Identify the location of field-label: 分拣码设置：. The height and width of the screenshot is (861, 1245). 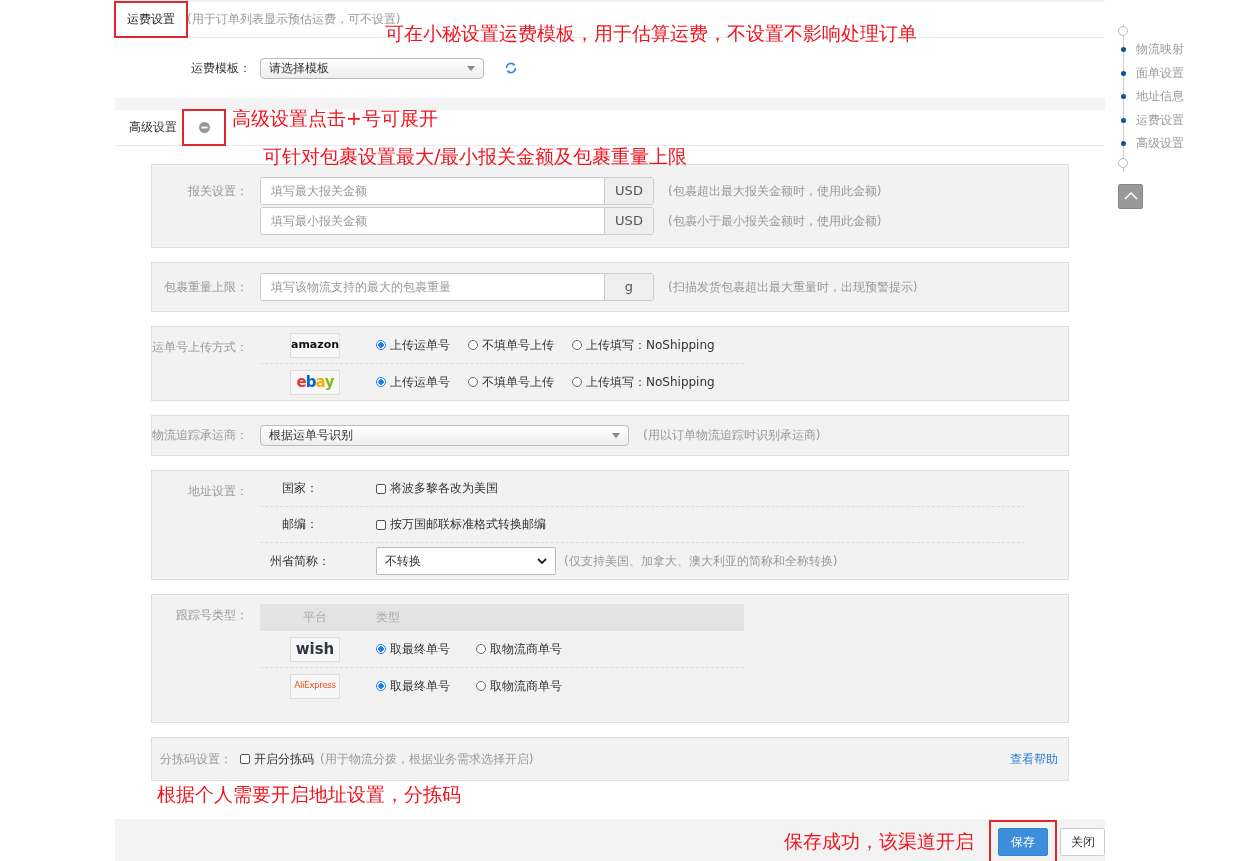
(196, 759).